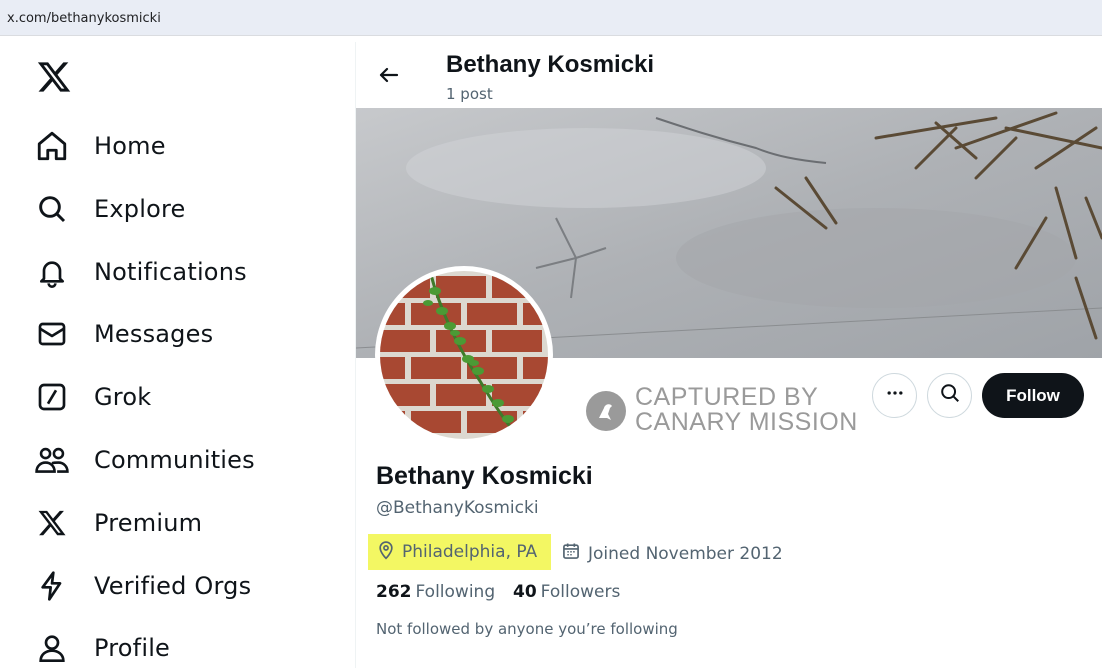 The height and width of the screenshot is (668, 1102). Describe the element at coordinates (170, 272) in the screenshot. I see `nav-label: Notifications` at that location.